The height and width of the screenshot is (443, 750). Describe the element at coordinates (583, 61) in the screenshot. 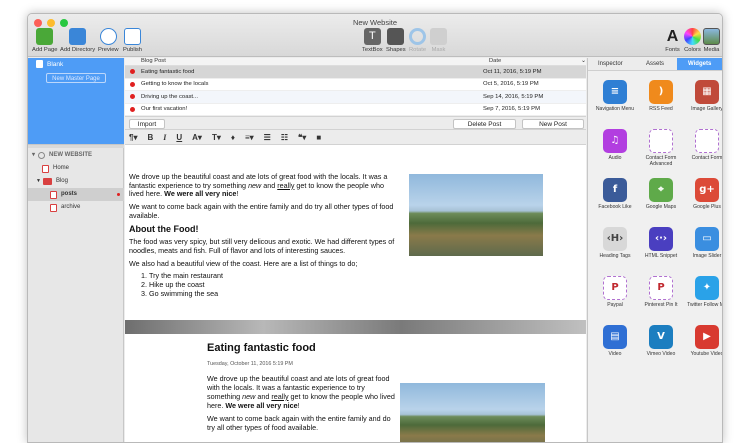

I see `column-menu-chevron-icon: ⌄` at that location.